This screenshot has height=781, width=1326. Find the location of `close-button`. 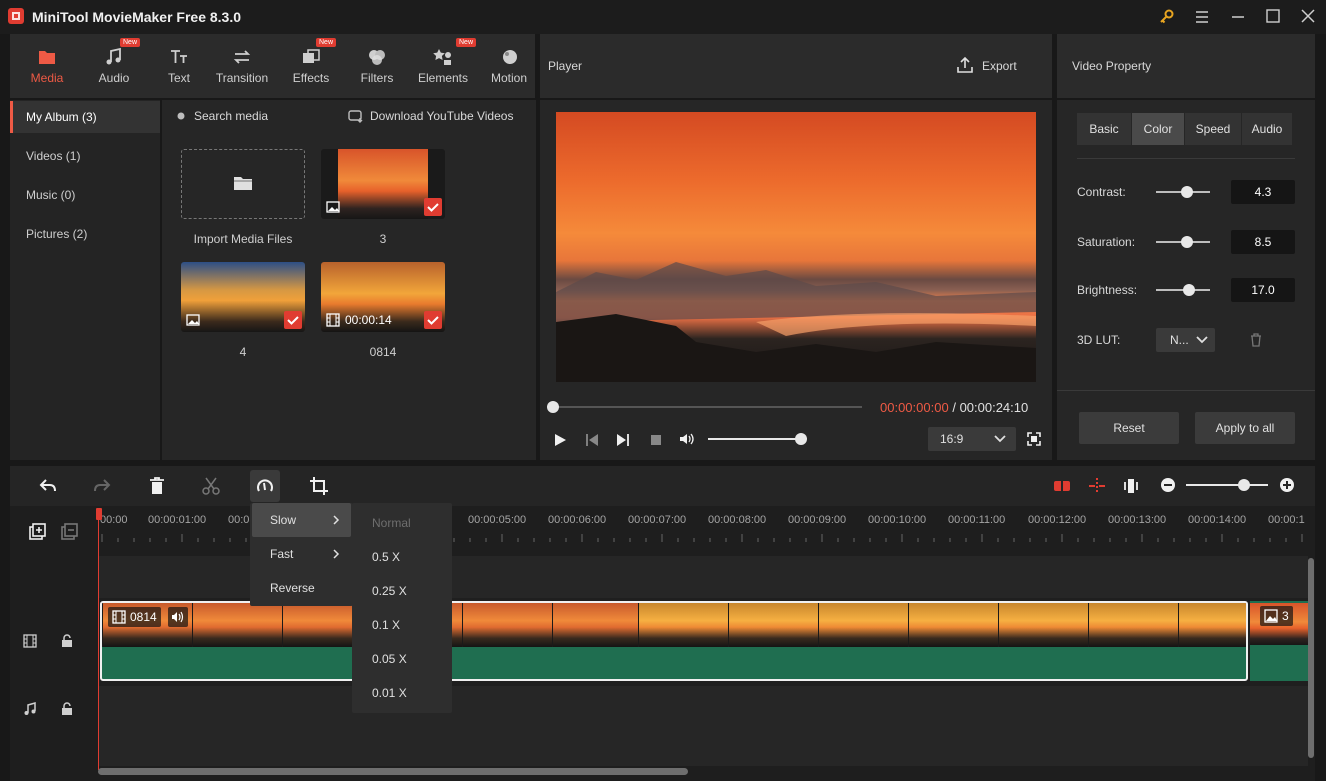

close-button is located at coordinates (1308, 17).